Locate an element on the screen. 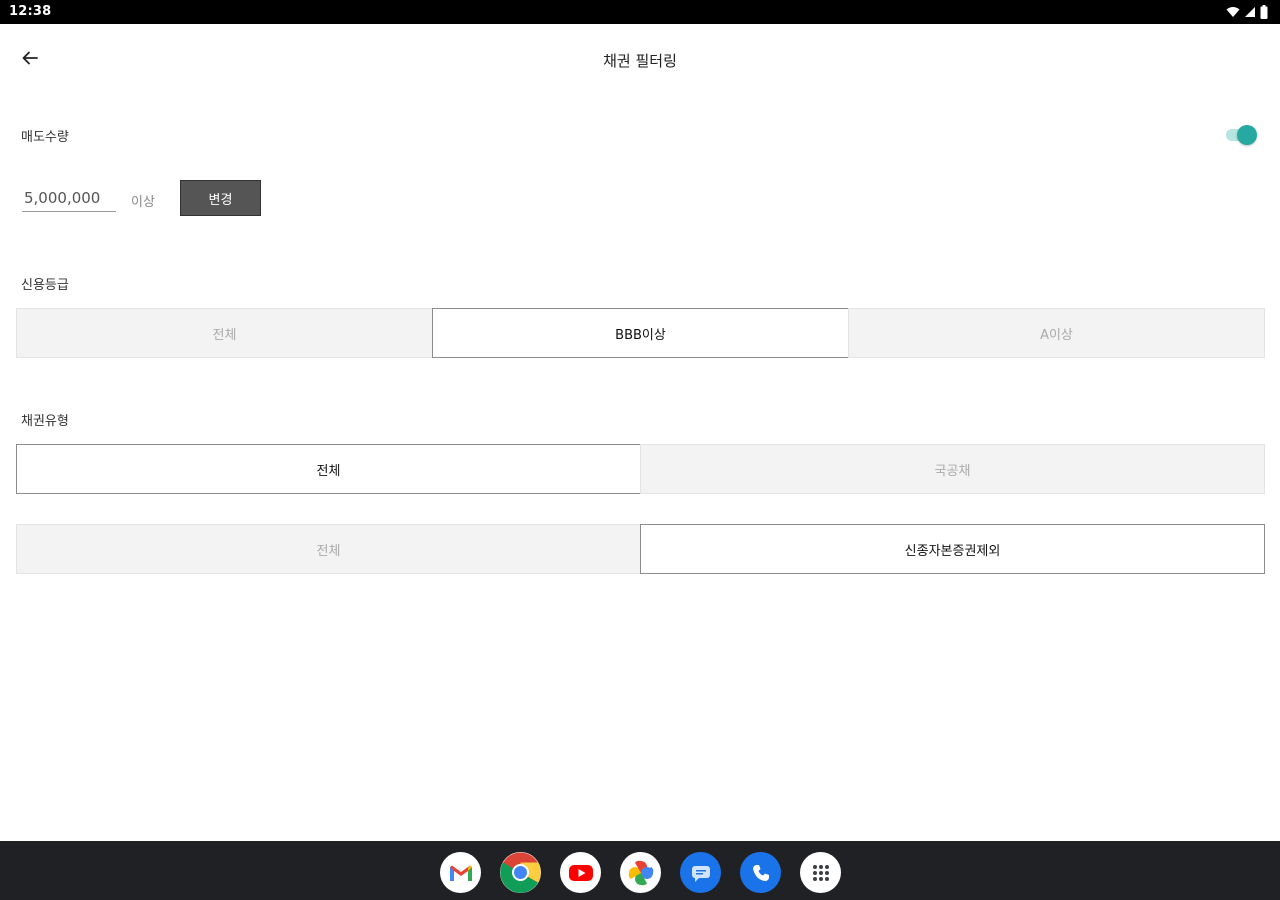 The height and width of the screenshot is (900, 1280). bond-exclusion-option-hybrid: 신종자본증권제외 is located at coordinates (952, 549).